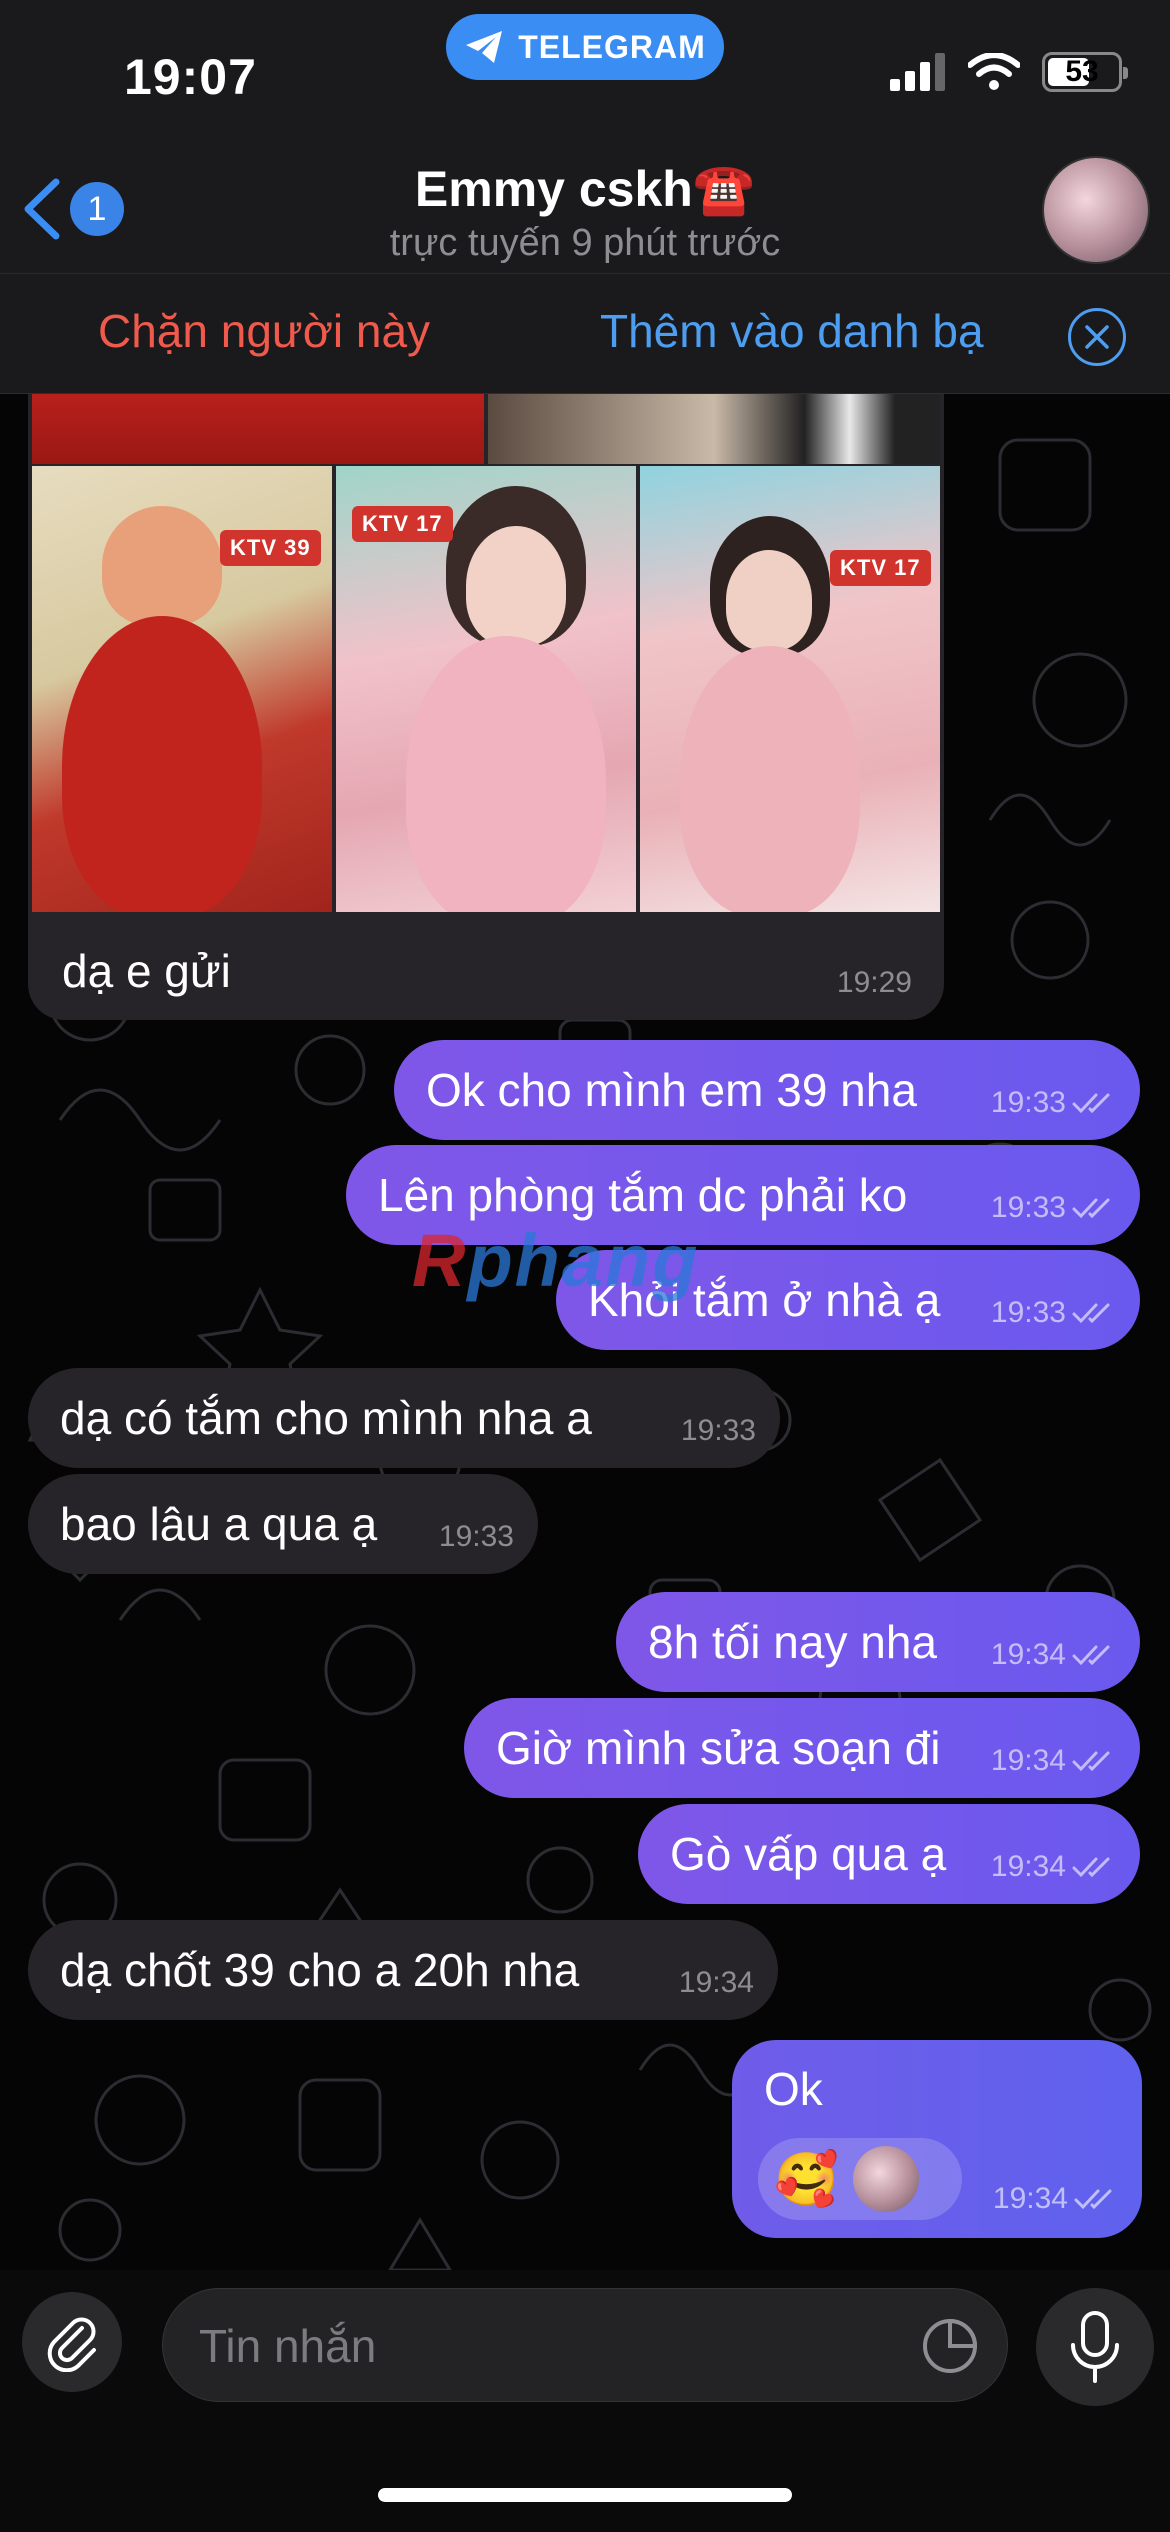 The image size is (1170, 2532). I want to click on close-action-bar-button, so click(1097, 337).